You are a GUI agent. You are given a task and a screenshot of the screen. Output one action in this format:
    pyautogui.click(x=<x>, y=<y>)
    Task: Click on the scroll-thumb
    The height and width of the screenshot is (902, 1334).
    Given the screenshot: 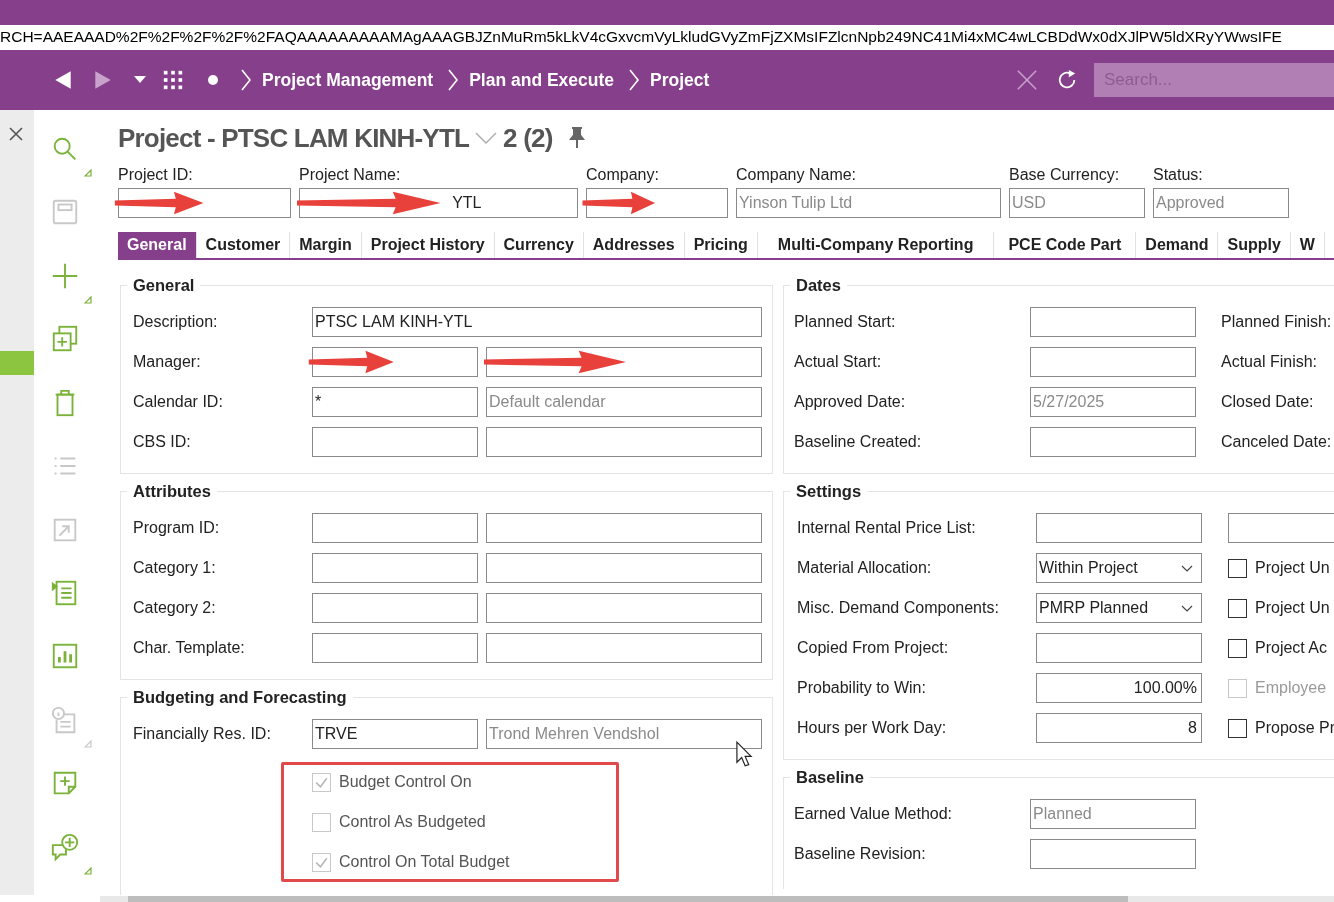 What is the action you would take?
    pyautogui.click(x=628, y=899)
    